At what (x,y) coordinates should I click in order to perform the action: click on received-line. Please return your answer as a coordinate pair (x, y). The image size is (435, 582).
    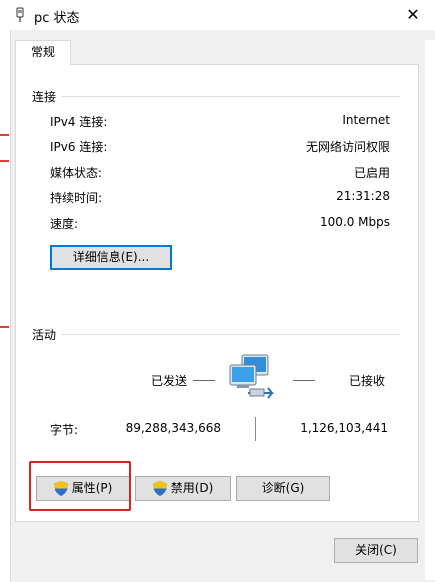
    Looking at the image, I should click on (304, 380).